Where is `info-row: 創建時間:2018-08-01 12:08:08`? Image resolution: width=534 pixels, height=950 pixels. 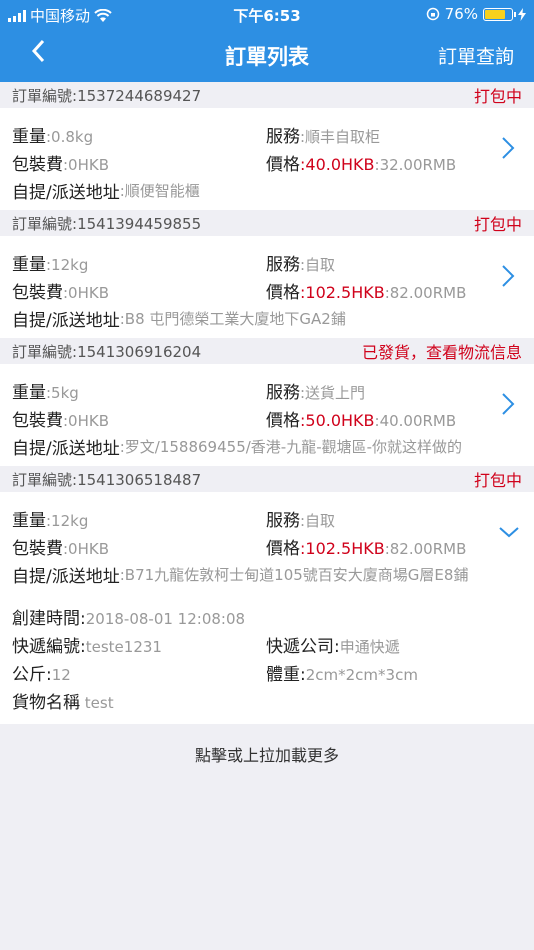 info-row: 創建時間:2018-08-01 12:08:08 is located at coordinates (267, 616).